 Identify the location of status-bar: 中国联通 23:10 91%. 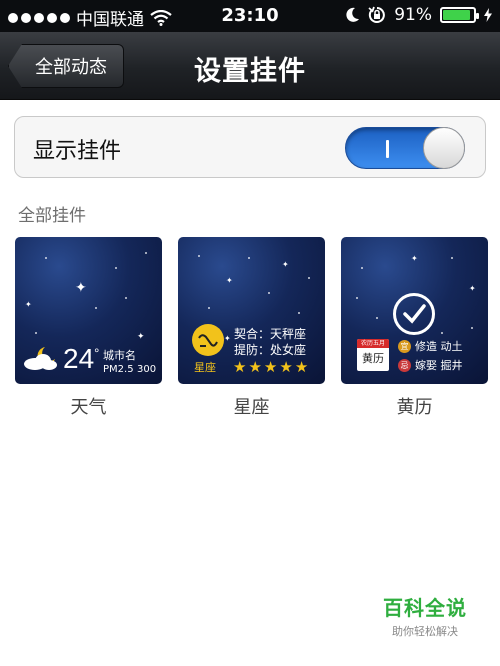
(250, 16).